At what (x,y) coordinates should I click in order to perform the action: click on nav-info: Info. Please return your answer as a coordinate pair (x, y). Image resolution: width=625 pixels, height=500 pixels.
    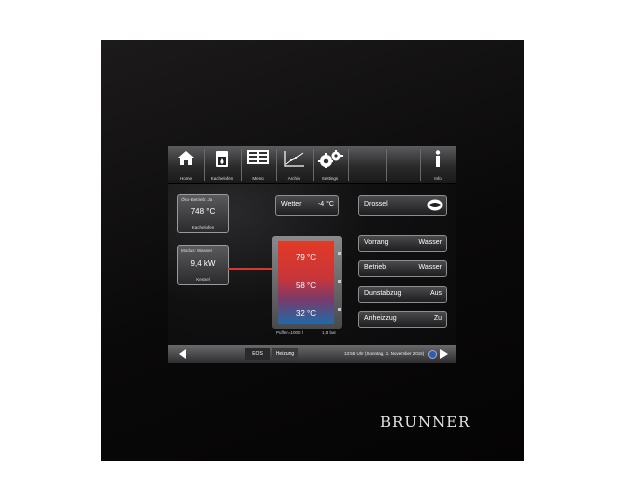
    Looking at the image, I should click on (438, 164).